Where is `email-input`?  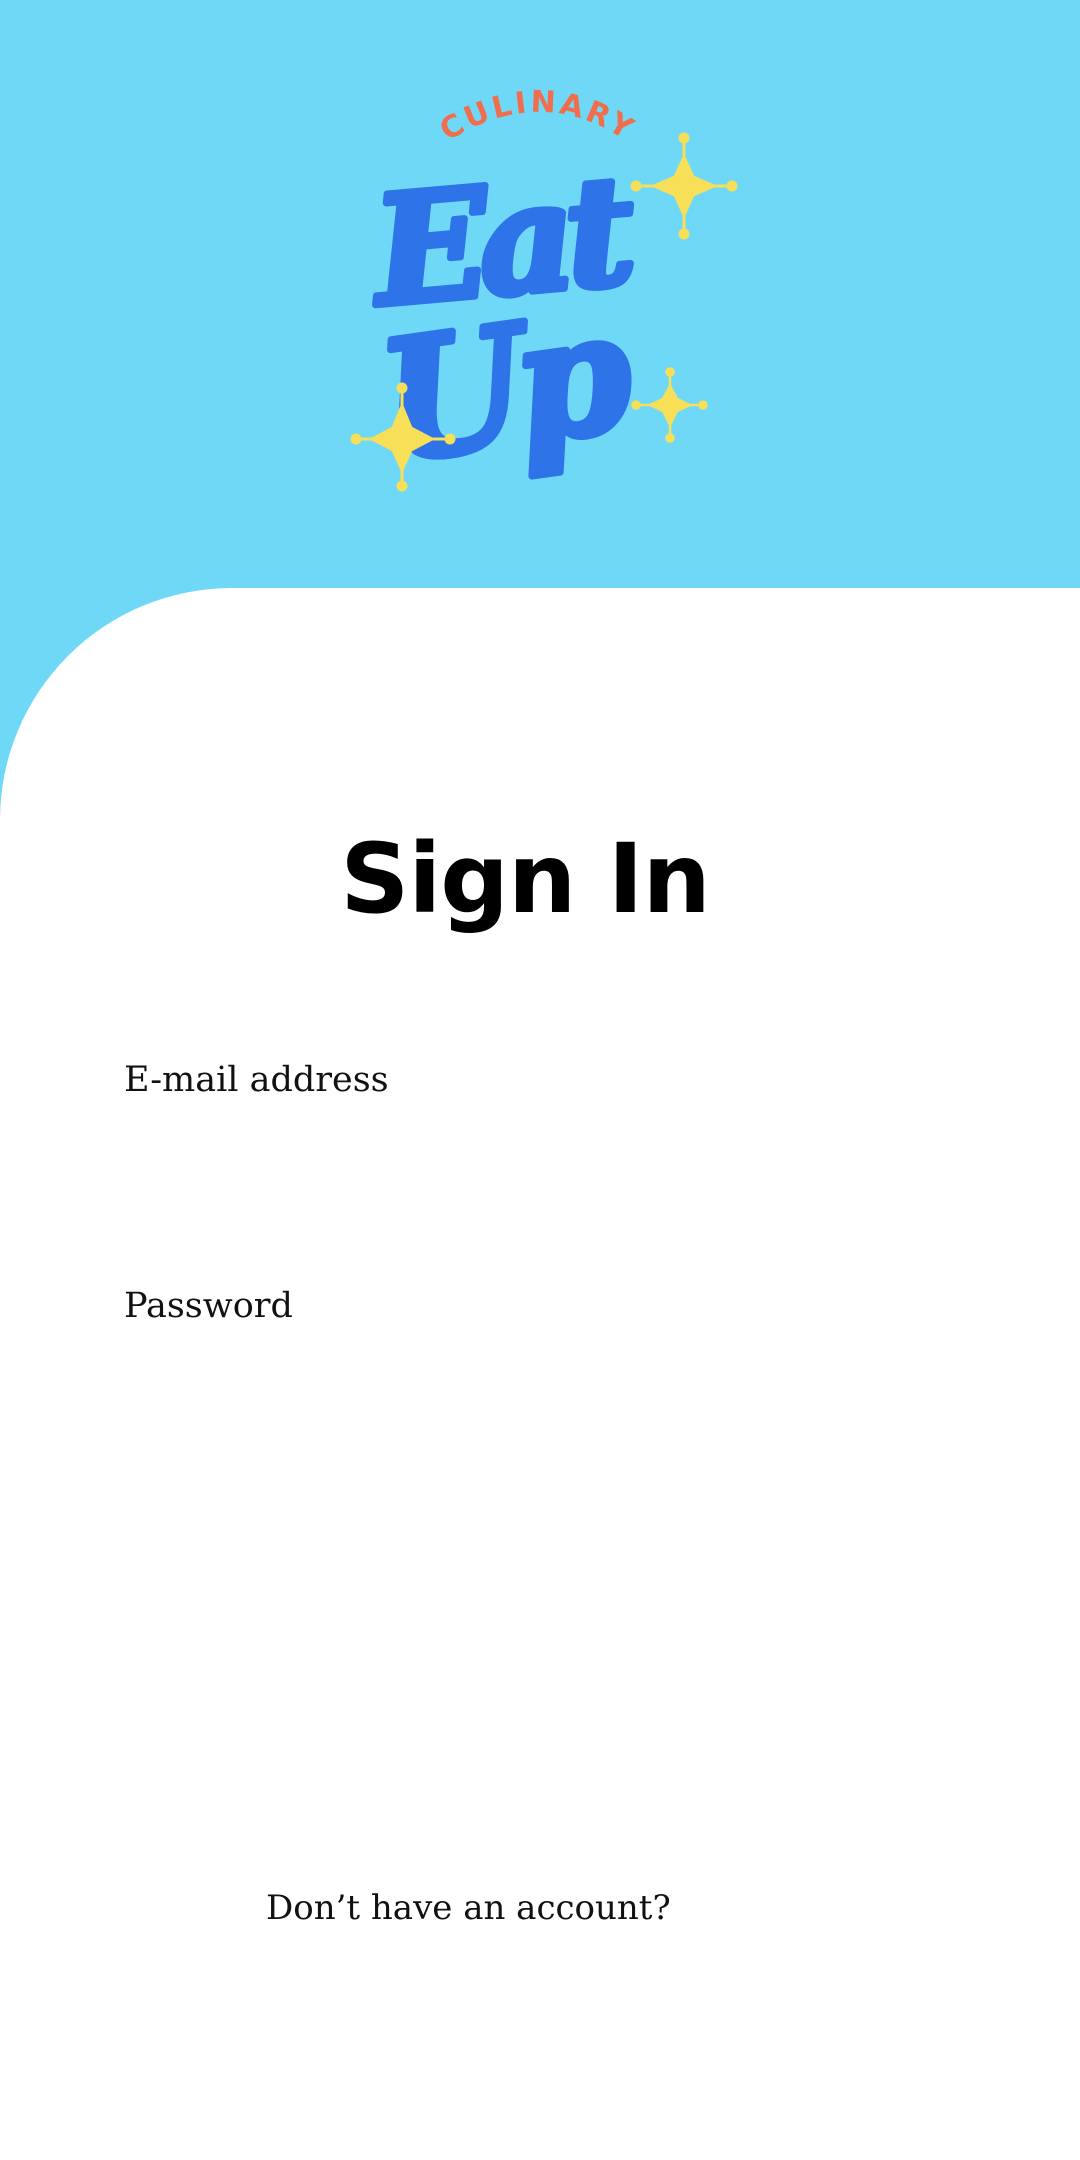 email-input is located at coordinates (540, 1152).